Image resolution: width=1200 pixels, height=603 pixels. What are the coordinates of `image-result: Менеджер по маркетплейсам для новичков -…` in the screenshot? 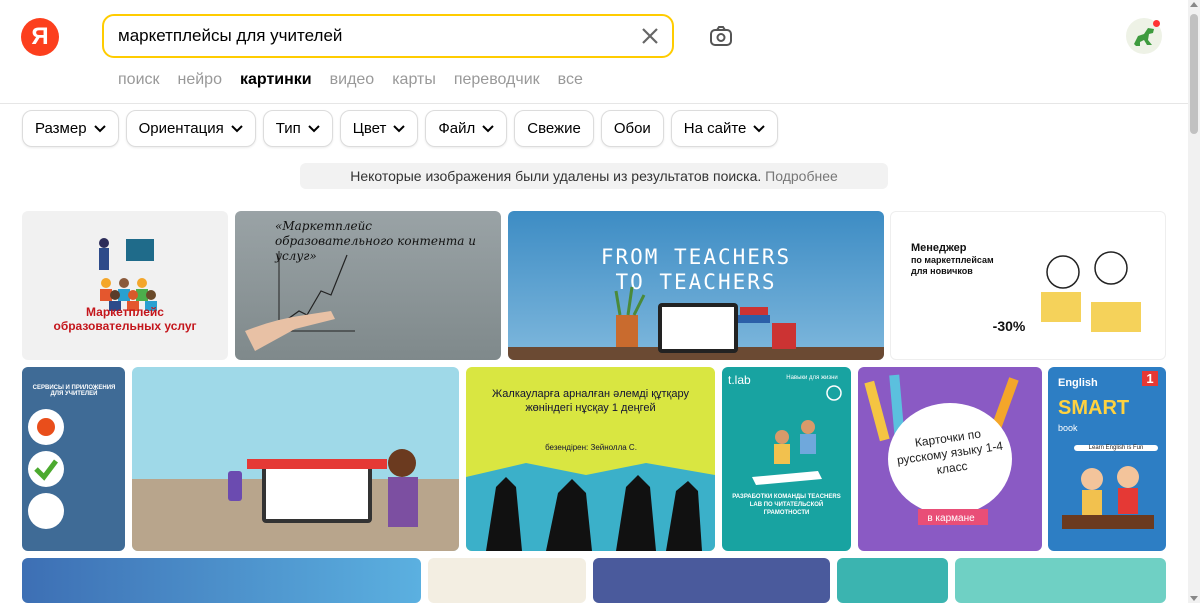 It's located at (1028, 285).